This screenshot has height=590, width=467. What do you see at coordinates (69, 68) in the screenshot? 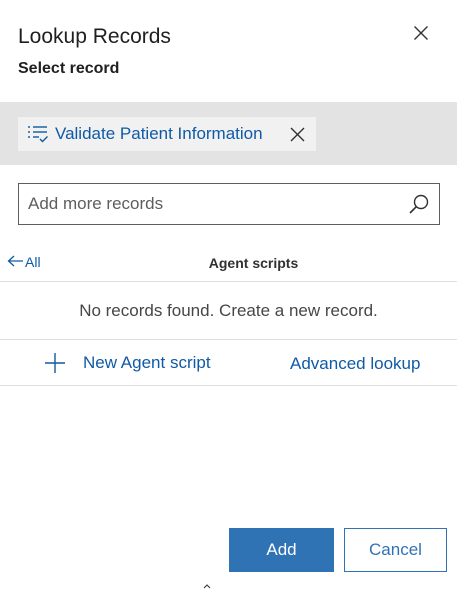
I see `dialog-subtitle: Select record` at bounding box center [69, 68].